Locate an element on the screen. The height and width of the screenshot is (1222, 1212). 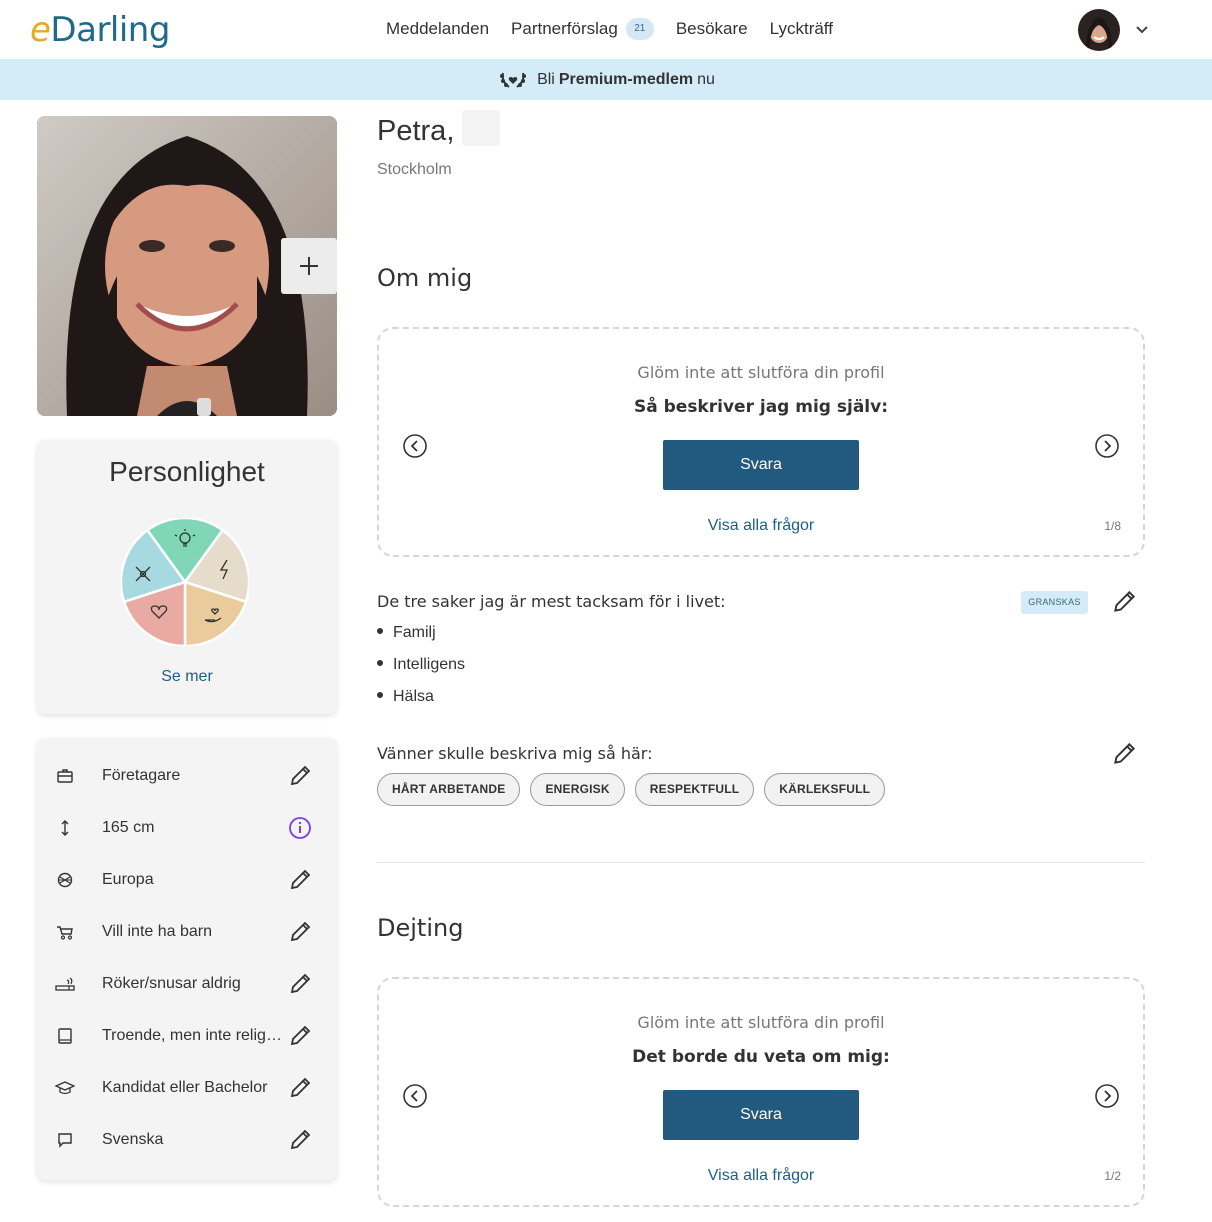
personality-card: Personlighet Se mer is located at coordinates (187, 577).